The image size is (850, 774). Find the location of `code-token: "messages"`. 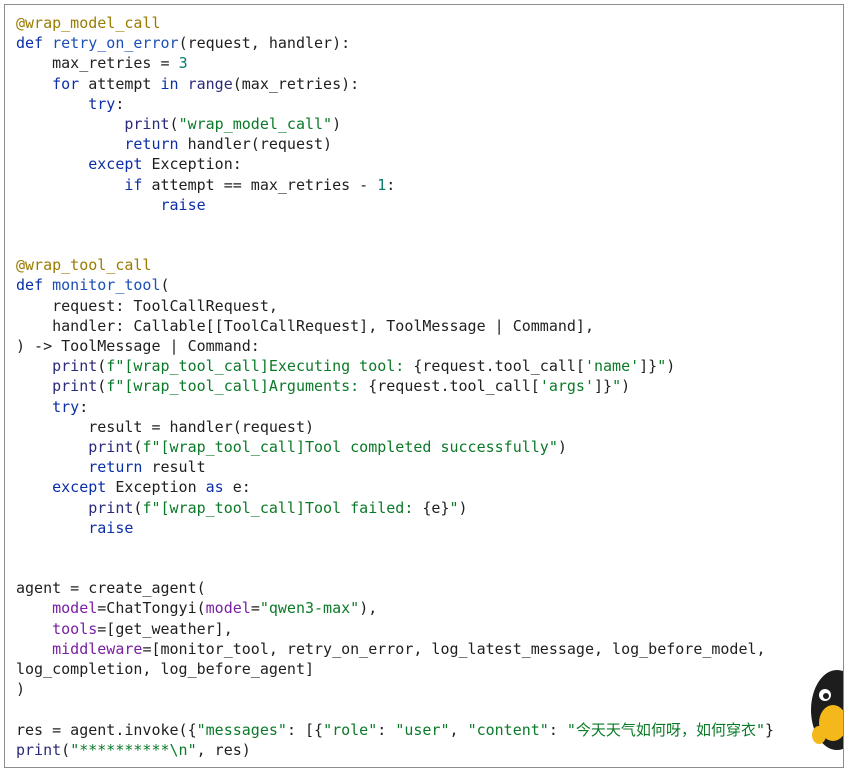

code-token: "messages" is located at coordinates (241, 729).